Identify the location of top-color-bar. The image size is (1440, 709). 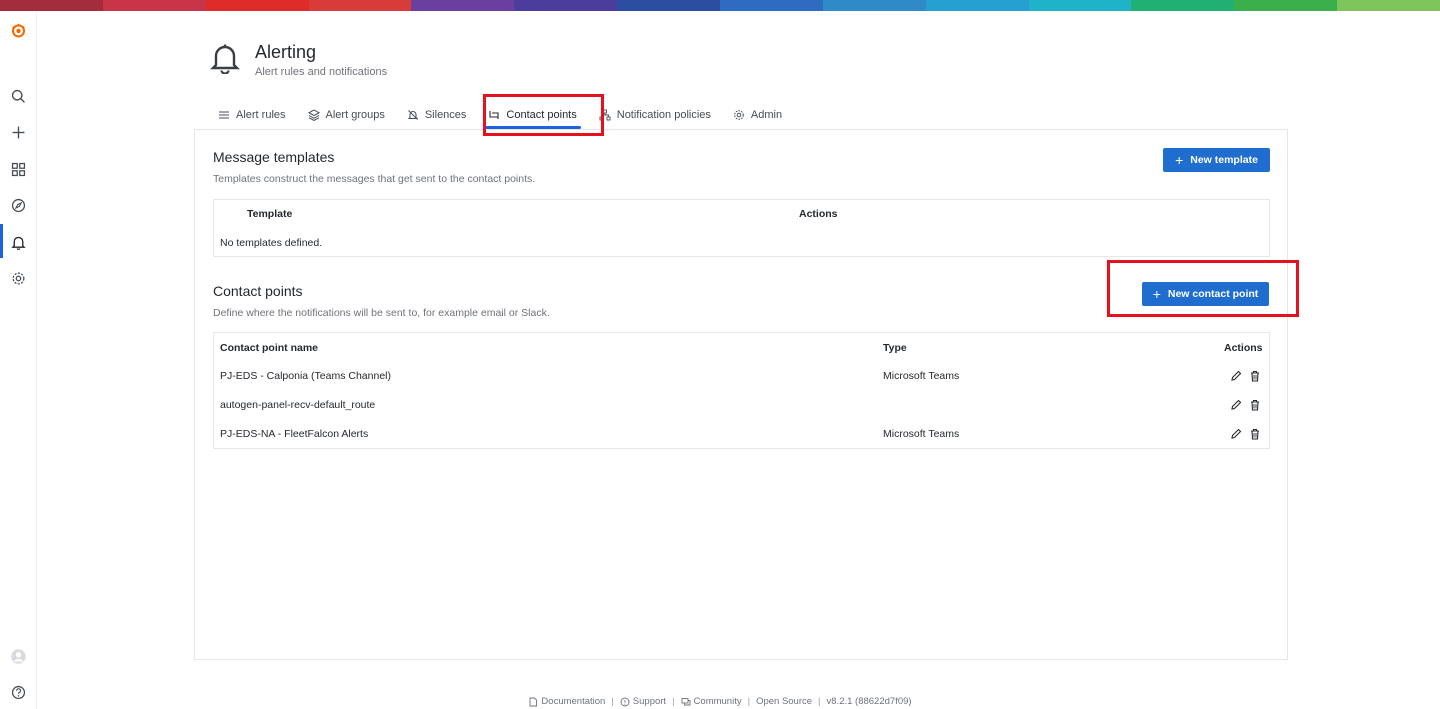
(720, 5).